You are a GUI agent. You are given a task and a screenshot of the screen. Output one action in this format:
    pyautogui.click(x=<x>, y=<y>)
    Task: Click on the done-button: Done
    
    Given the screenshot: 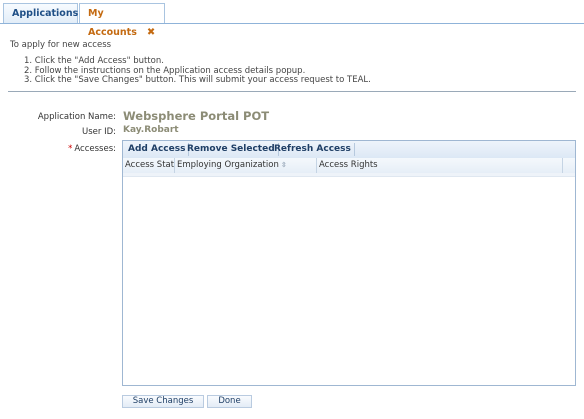 What is the action you would take?
    pyautogui.click(x=229, y=401)
    